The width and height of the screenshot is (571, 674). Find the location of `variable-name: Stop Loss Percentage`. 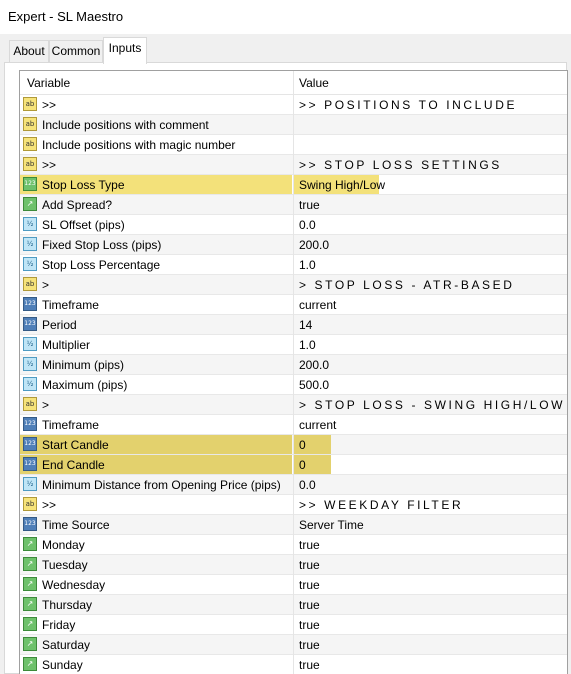

variable-name: Stop Loss Percentage is located at coordinates (101, 265).